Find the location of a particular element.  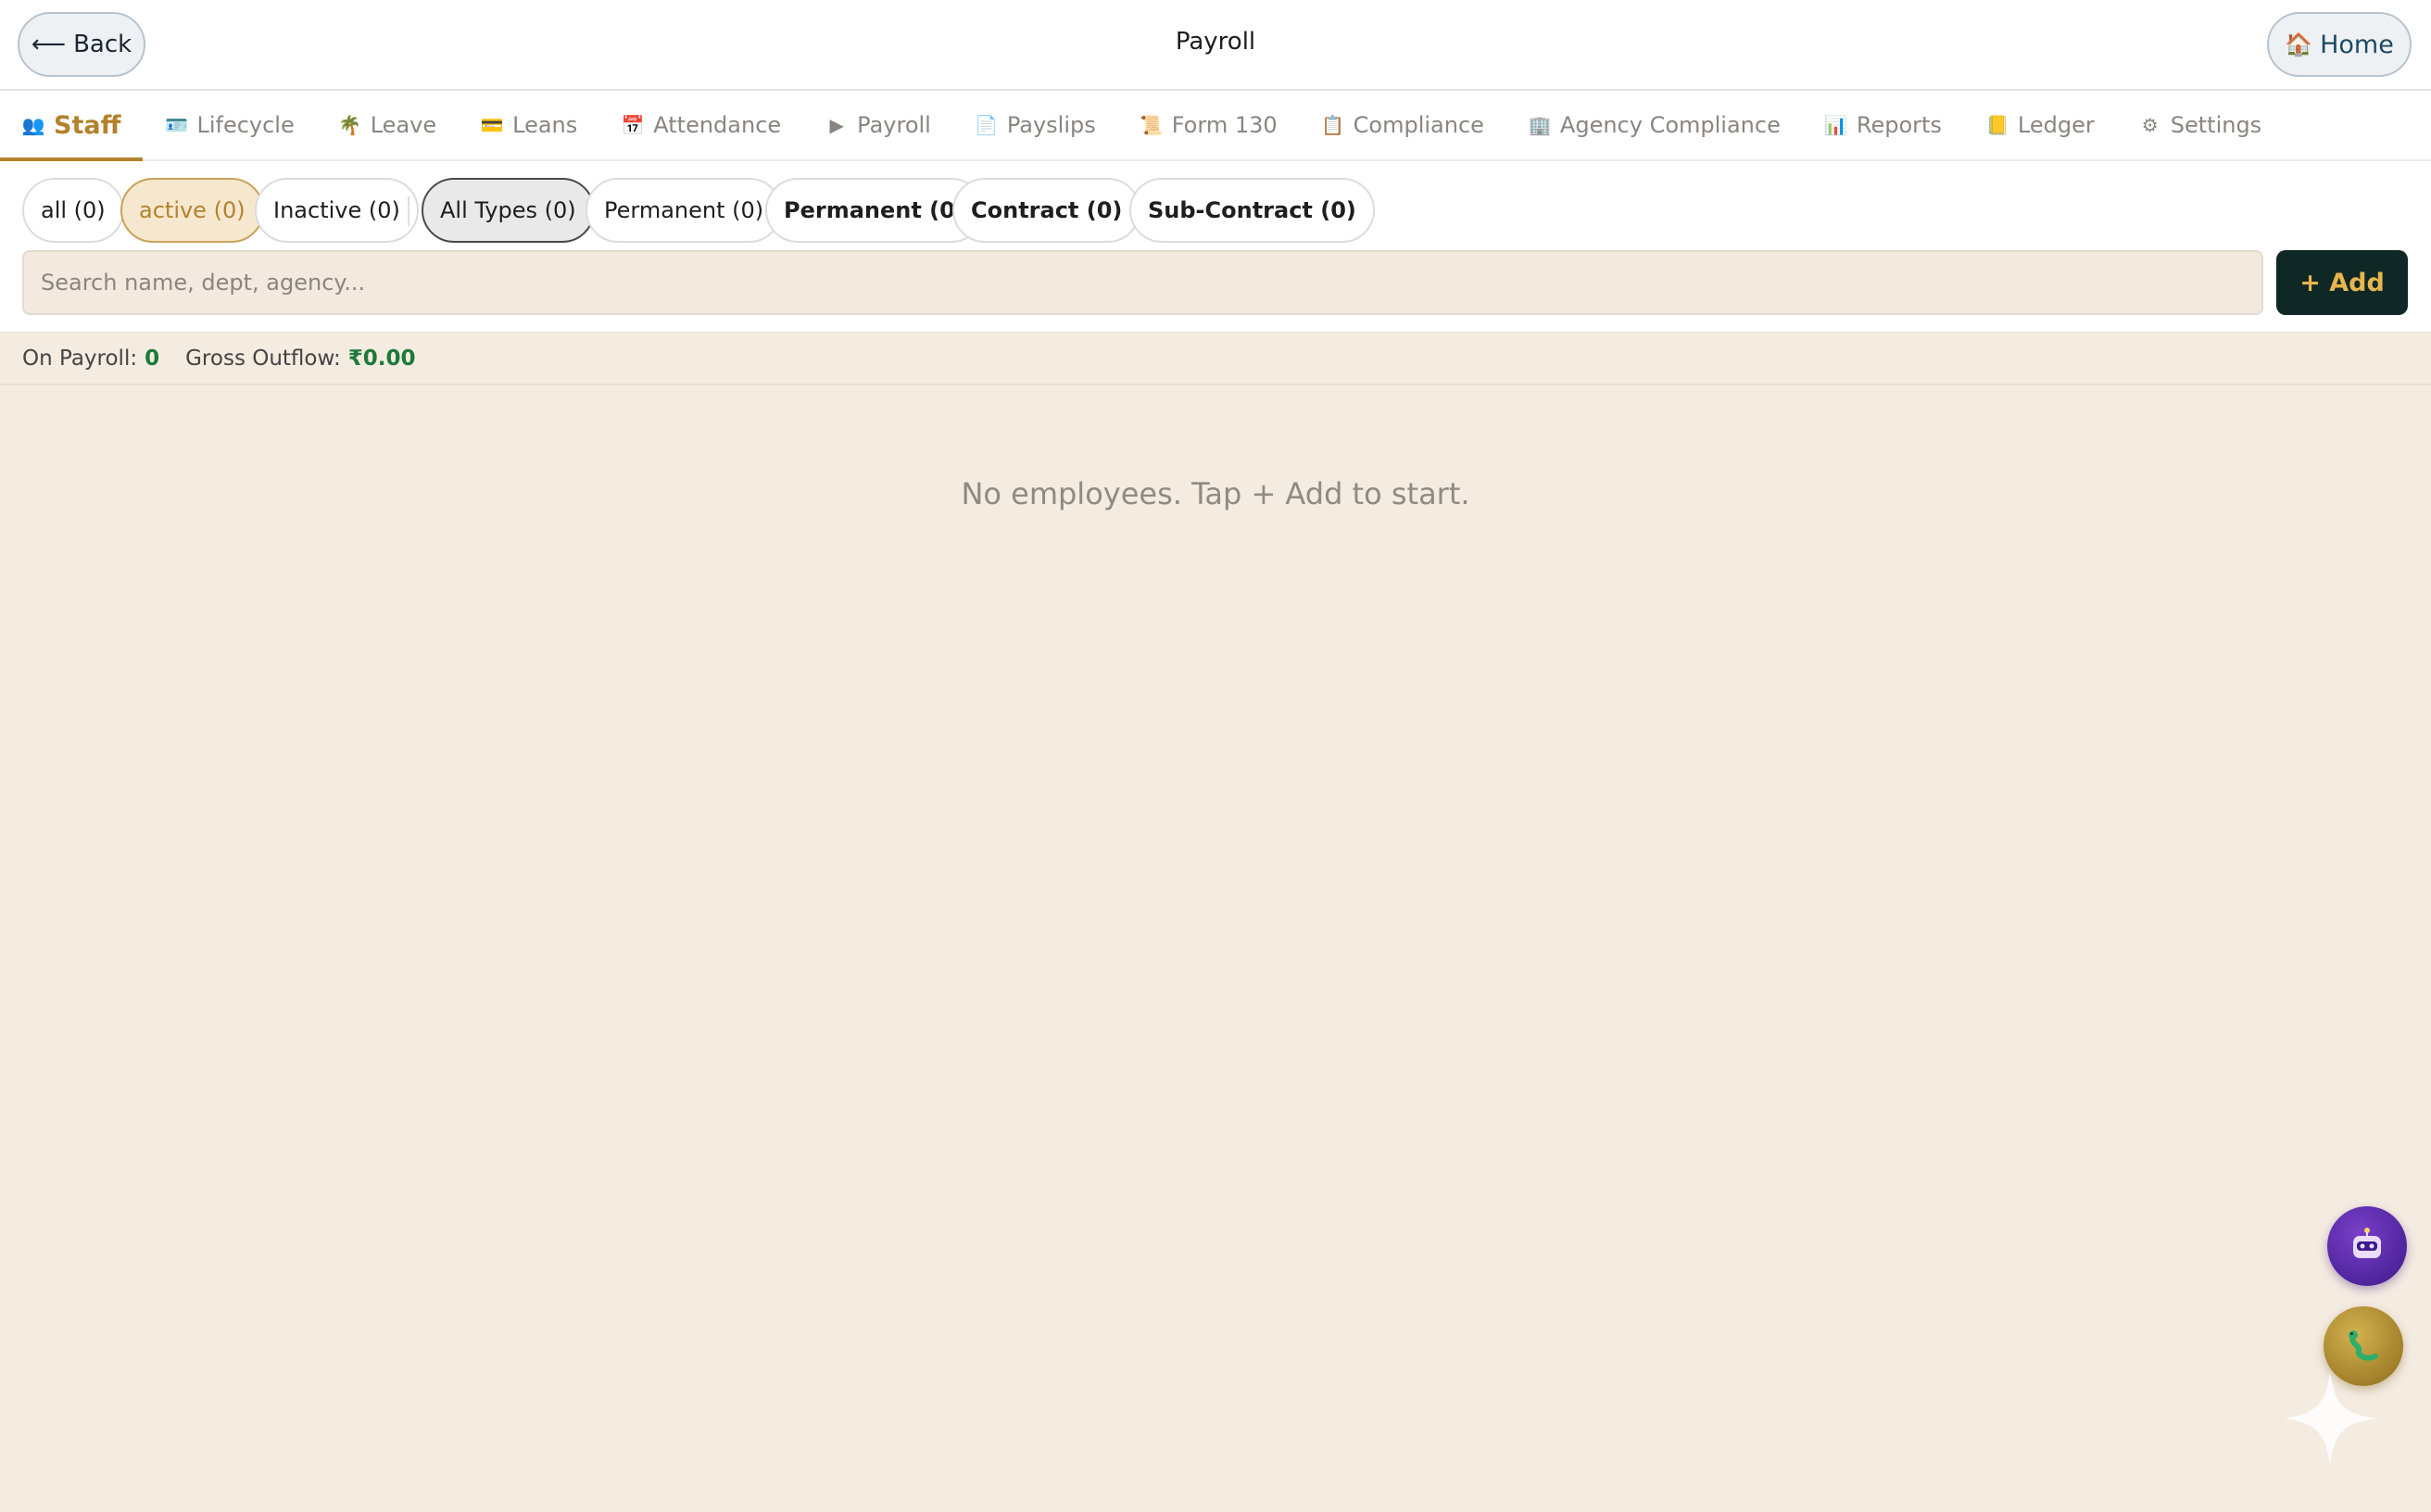

filter-divider is located at coordinates (408, 211).